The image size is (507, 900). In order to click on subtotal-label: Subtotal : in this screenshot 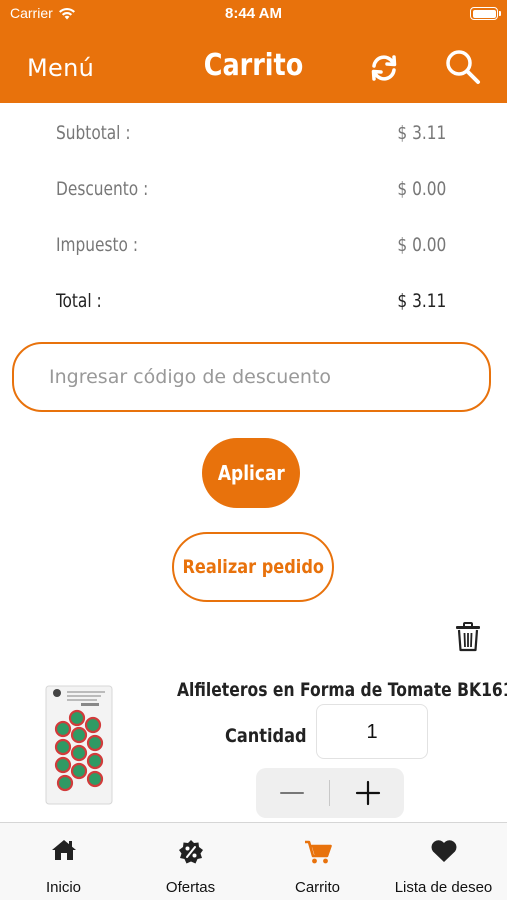, I will do `click(93, 133)`.